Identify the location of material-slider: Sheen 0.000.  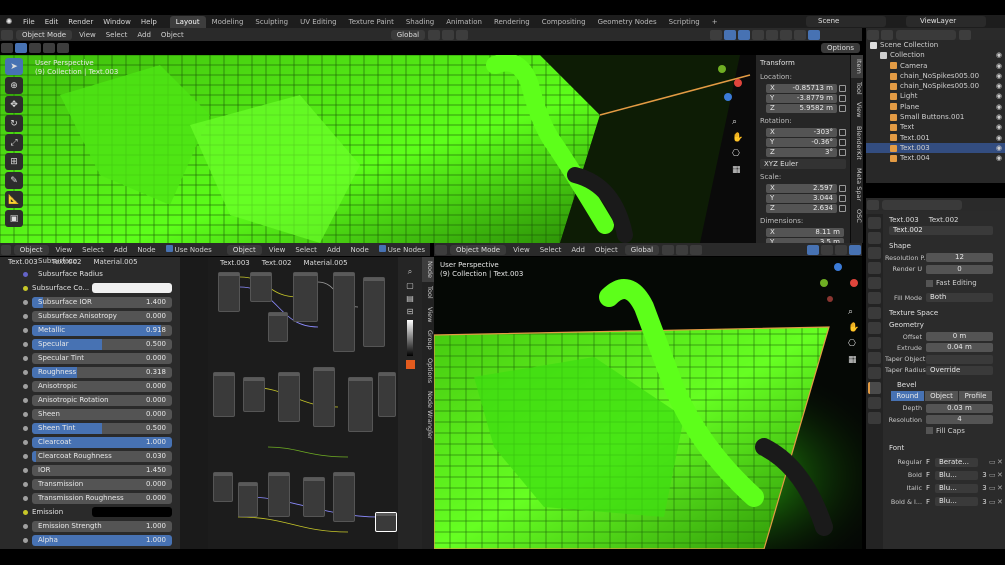
(102, 414).